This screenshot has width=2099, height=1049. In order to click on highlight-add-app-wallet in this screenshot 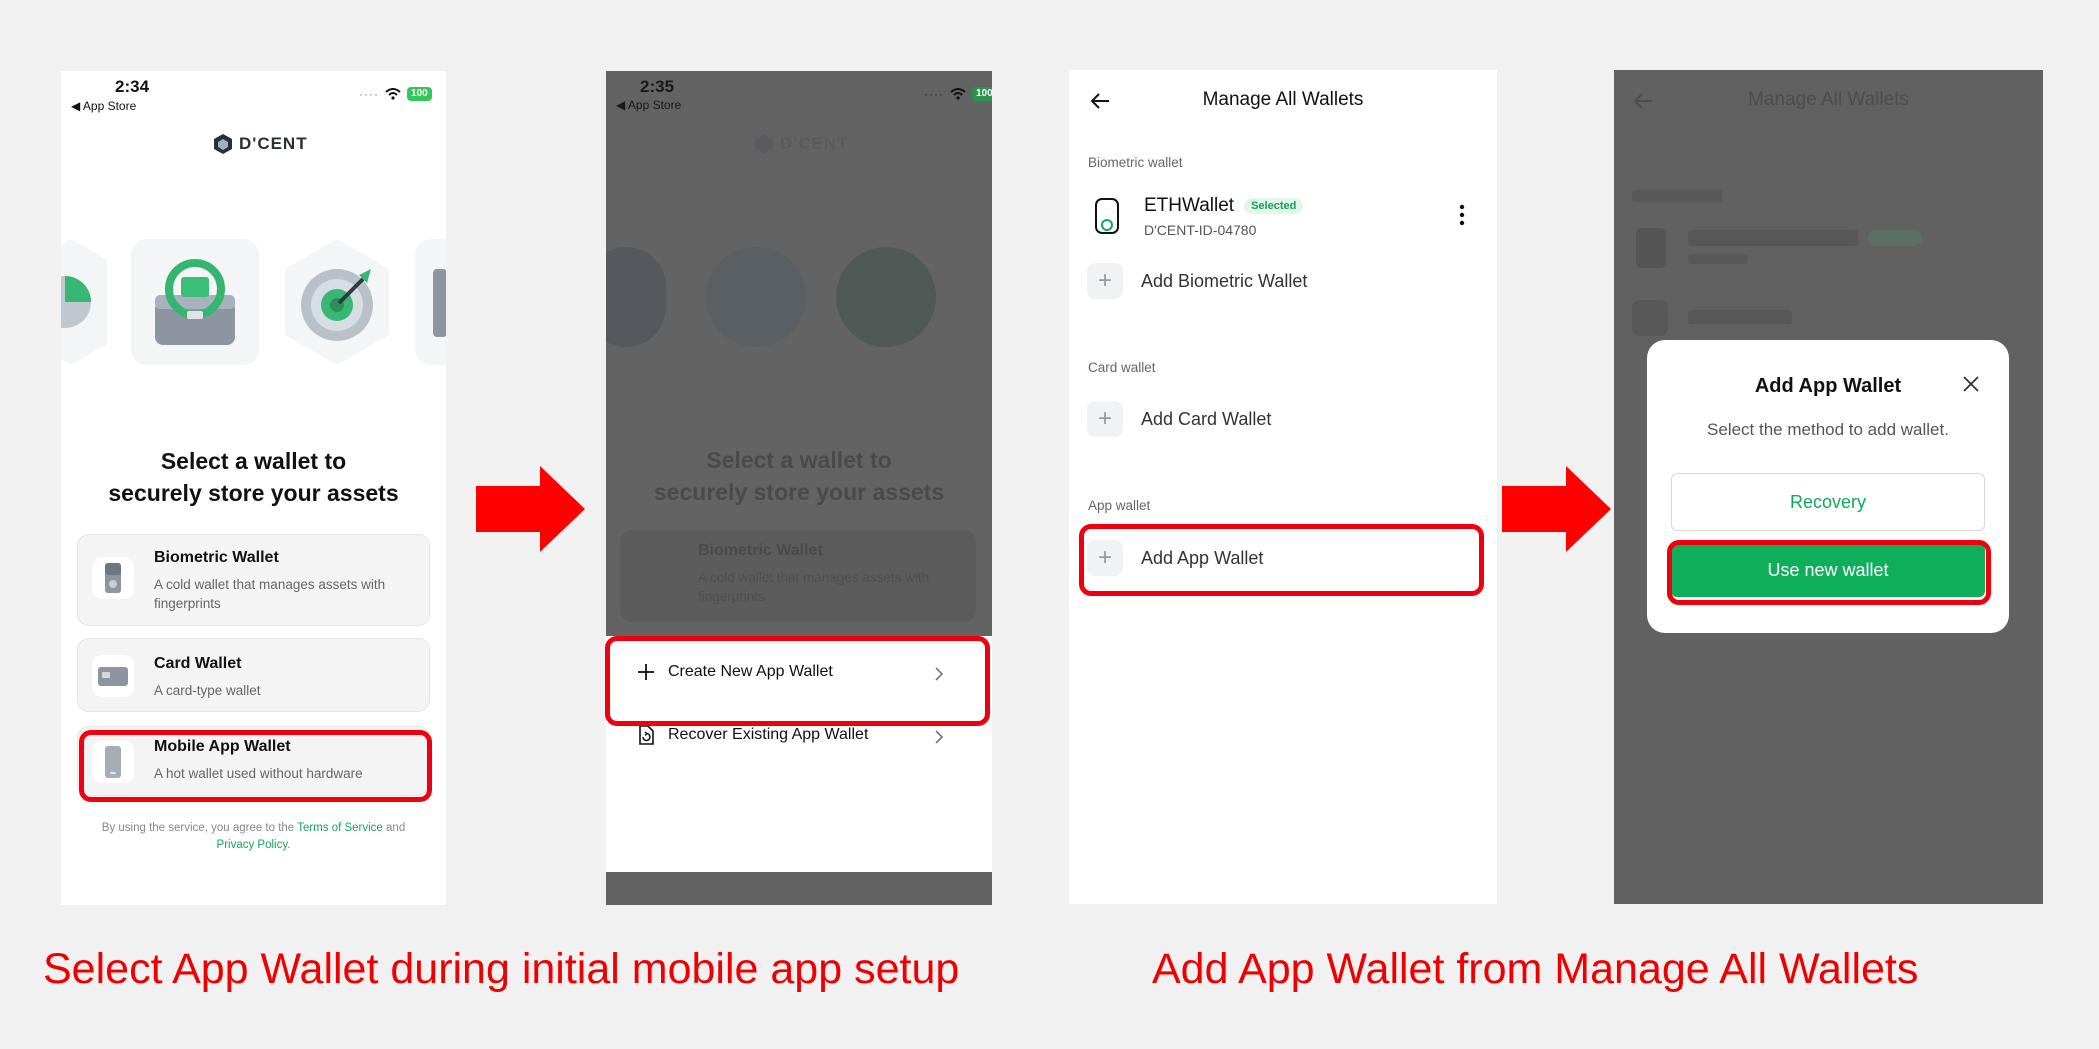, I will do `click(1281, 560)`.